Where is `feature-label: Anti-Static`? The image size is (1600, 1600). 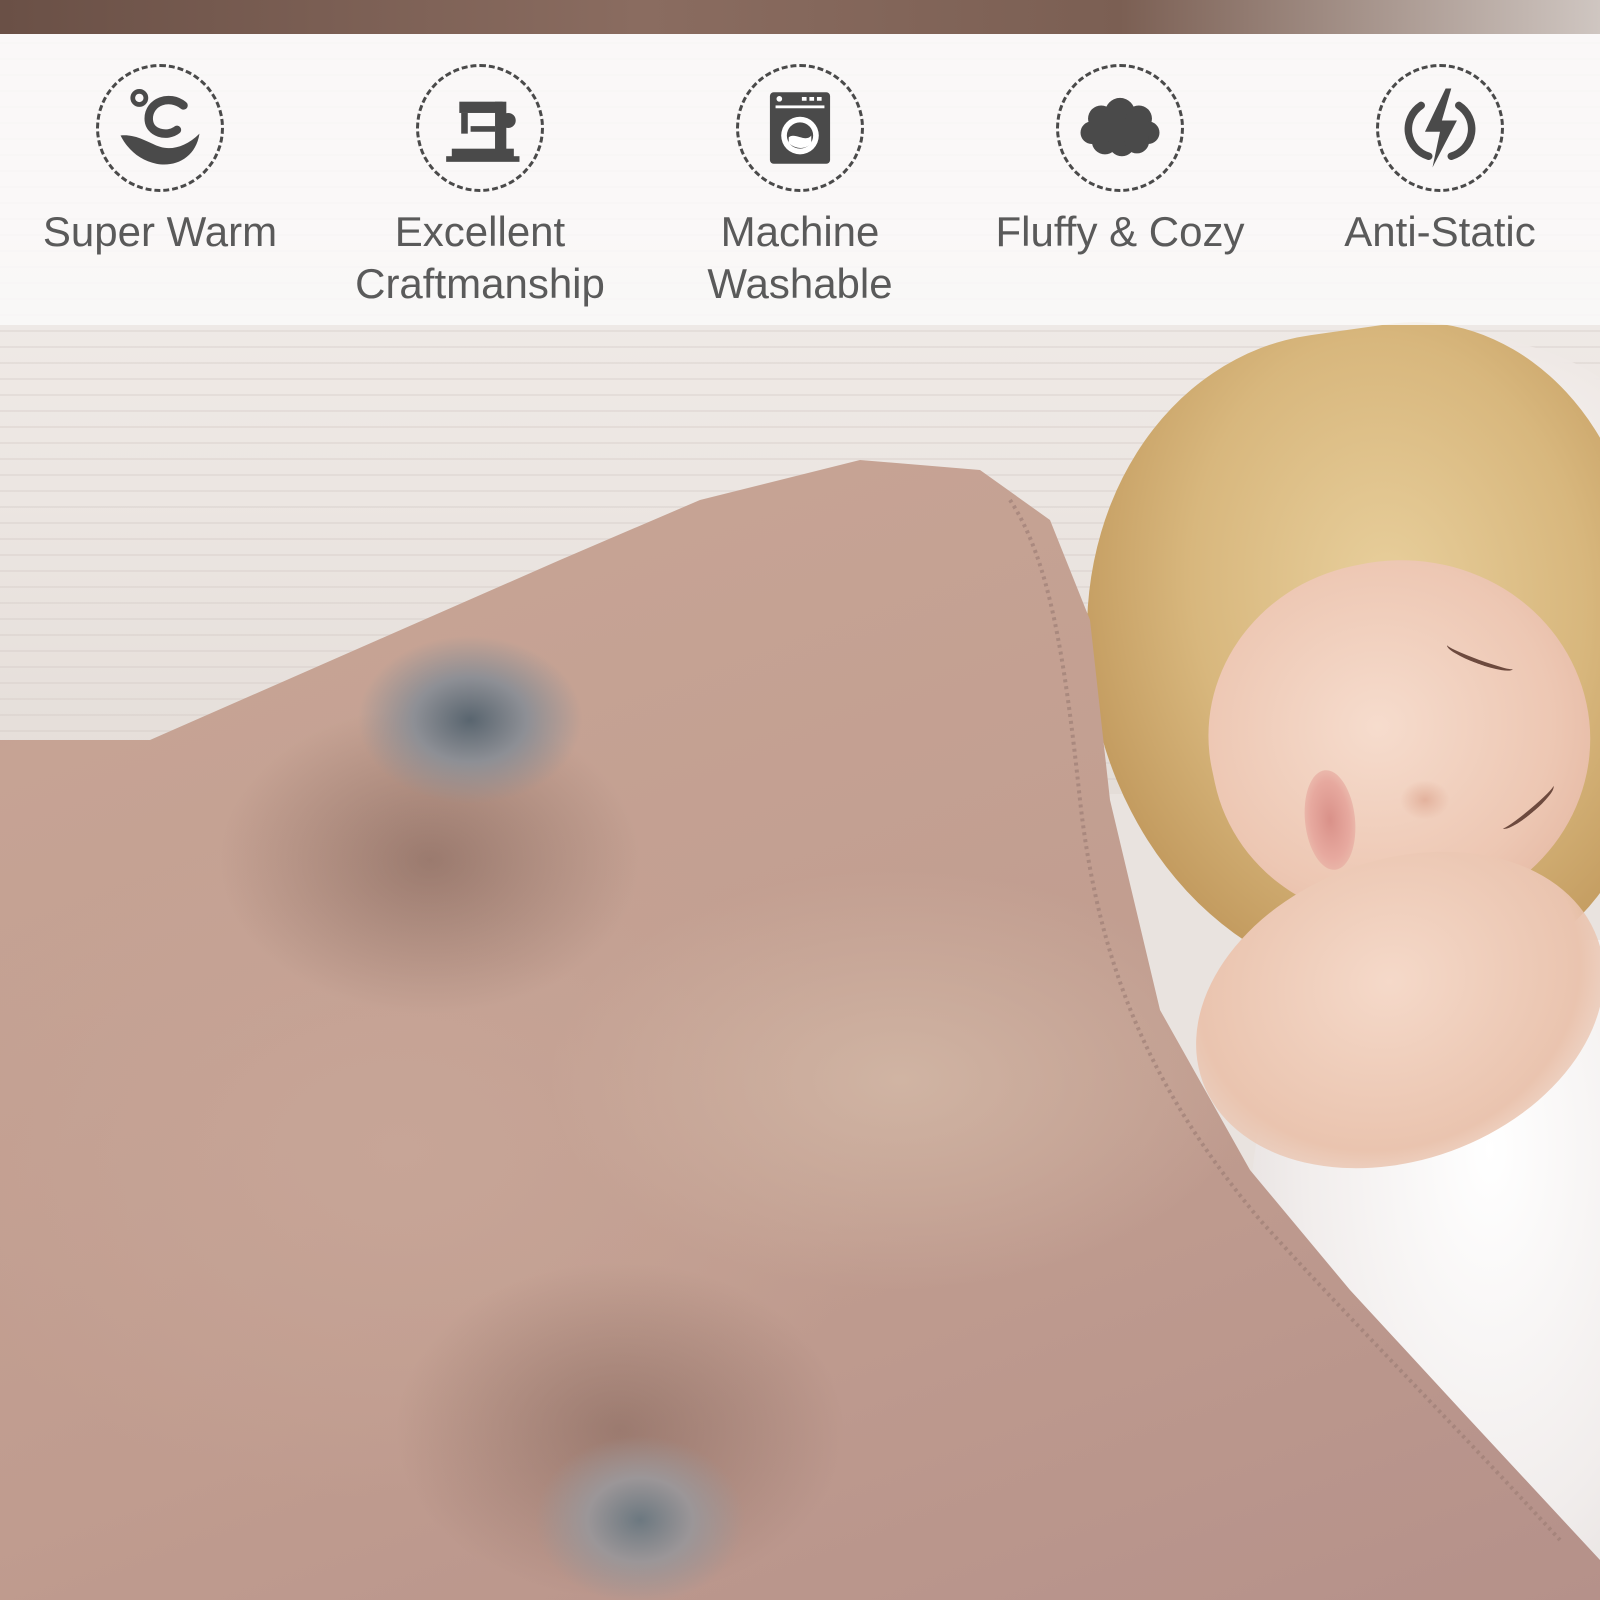 feature-label: Anti-Static is located at coordinates (1440, 231).